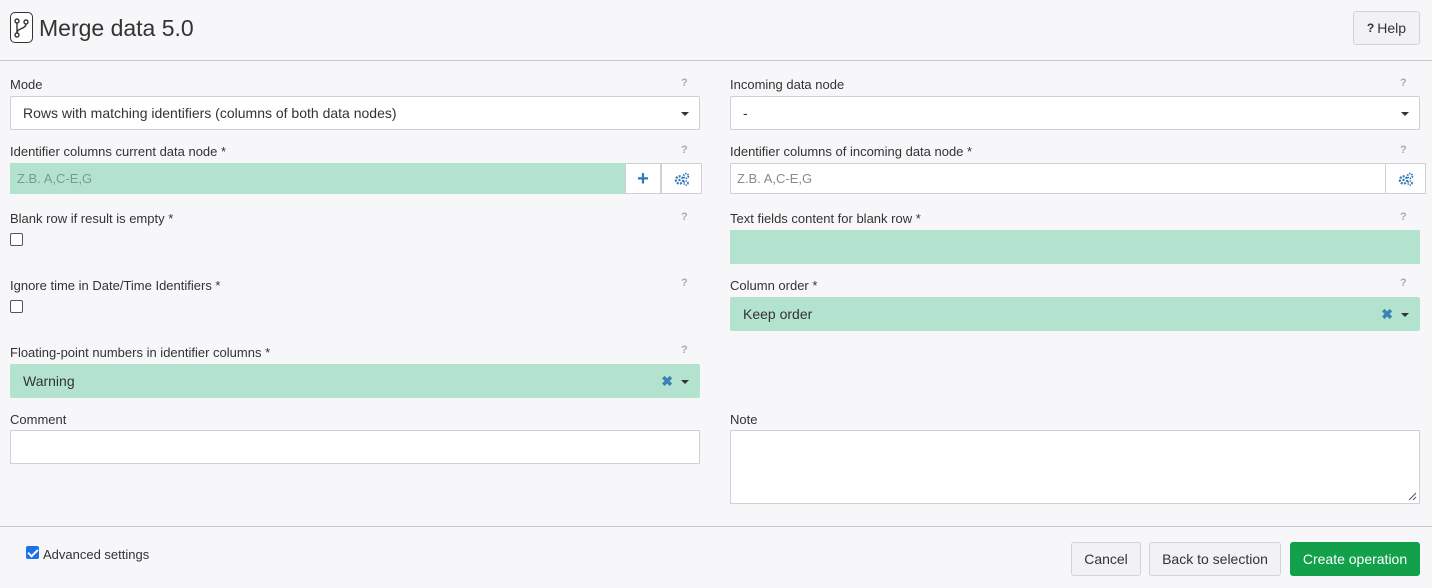  What do you see at coordinates (1403, 150) in the screenshot?
I see `id-cols-incoming-help-icon: ?` at bounding box center [1403, 150].